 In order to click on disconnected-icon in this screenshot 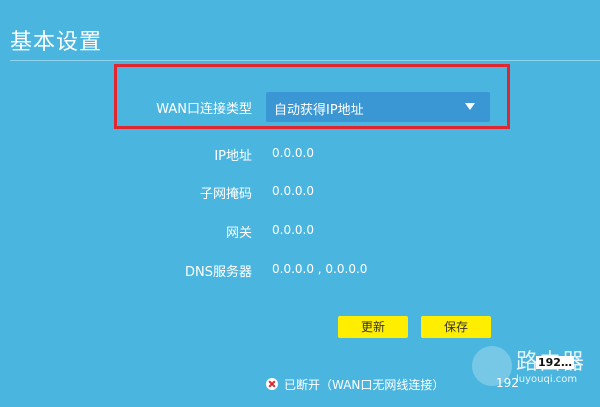, I will do `click(272, 384)`.